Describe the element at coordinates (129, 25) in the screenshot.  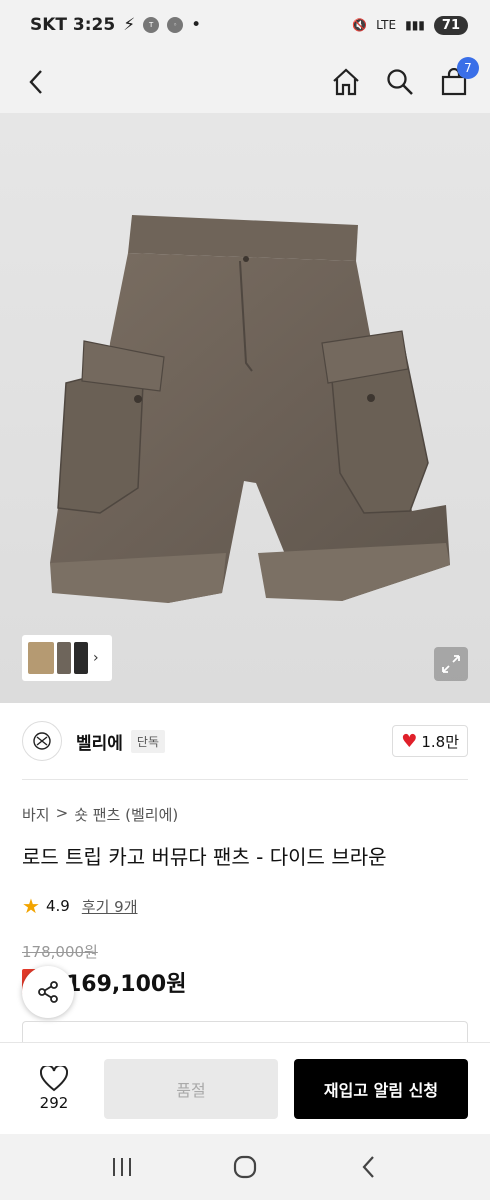
I see `flash-icon: ⚡` at that location.